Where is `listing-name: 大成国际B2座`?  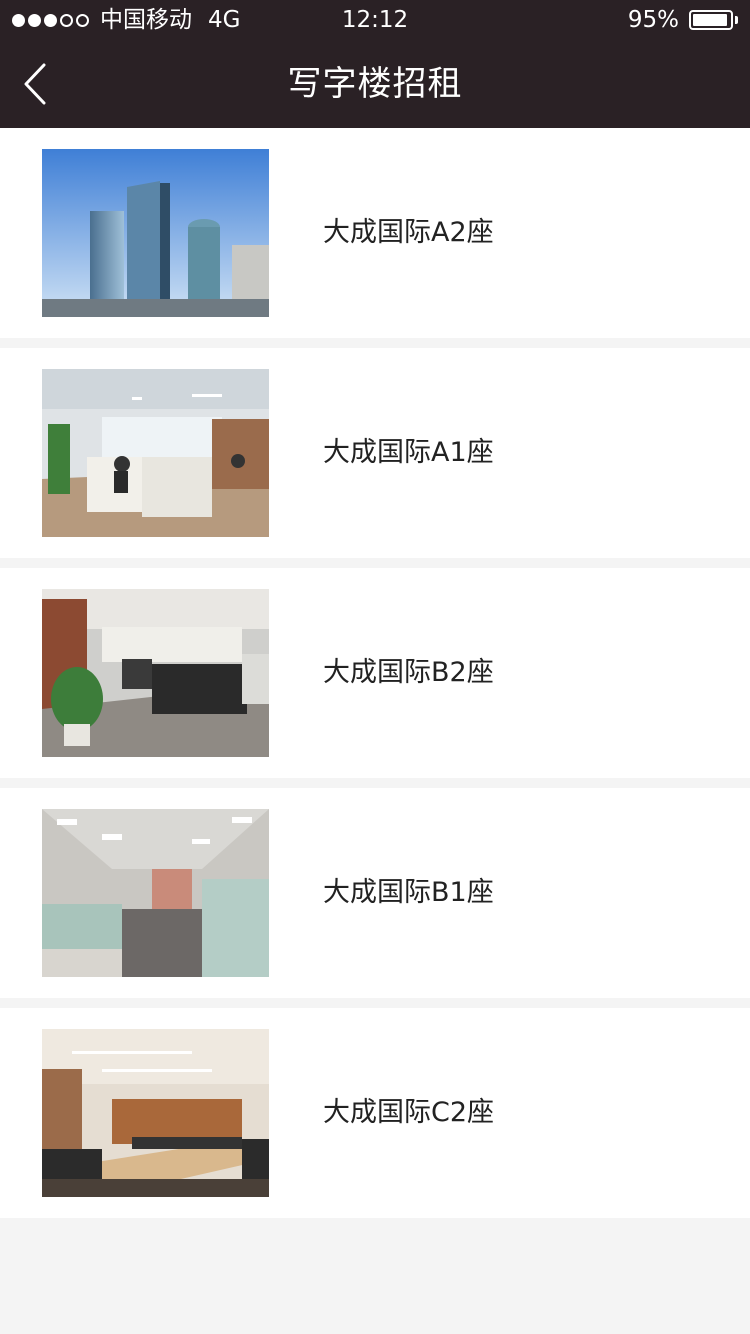 listing-name: 大成国际B2座 is located at coordinates (408, 672).